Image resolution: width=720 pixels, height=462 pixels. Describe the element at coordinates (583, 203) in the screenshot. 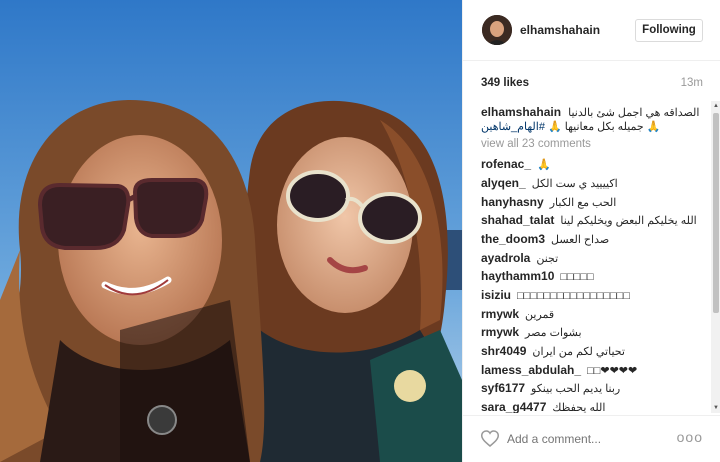

I see `comment-text: الحب مع الكبار` at that location.